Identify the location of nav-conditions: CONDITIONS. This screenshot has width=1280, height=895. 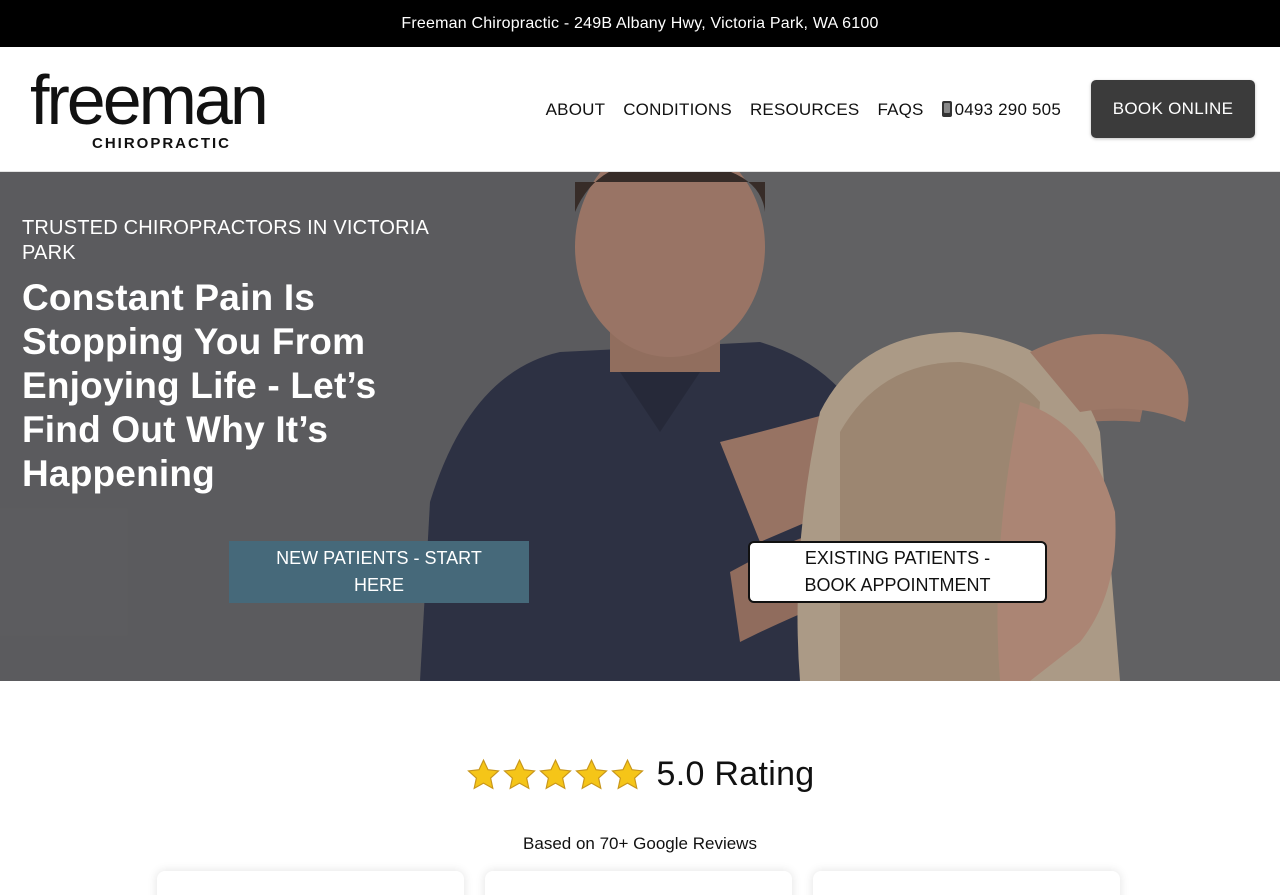
(677, 110).